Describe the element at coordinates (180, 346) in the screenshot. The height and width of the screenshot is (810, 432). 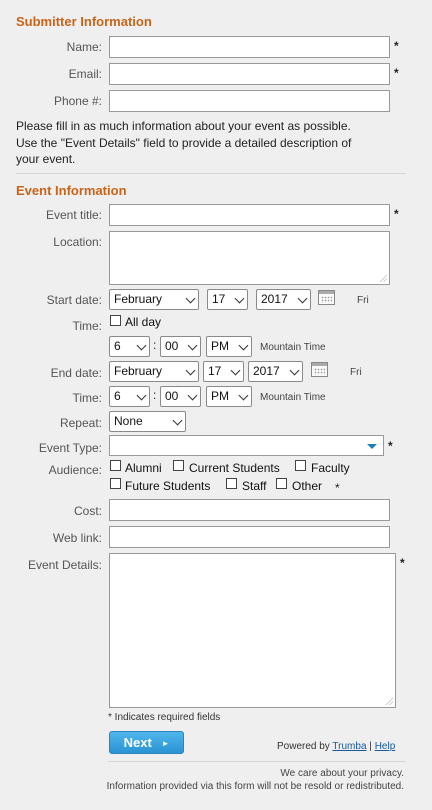
I see `start-minute-select: 00` at that location.